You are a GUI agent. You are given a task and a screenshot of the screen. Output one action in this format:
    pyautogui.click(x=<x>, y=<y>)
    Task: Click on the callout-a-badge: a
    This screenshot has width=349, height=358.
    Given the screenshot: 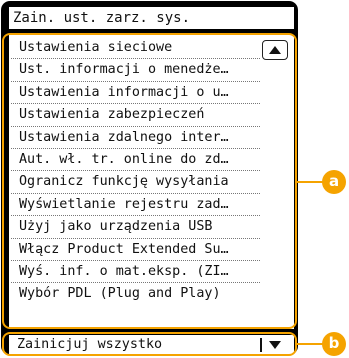 What is the action you would take?
    pyautogui.click(x=334, y=182)
    